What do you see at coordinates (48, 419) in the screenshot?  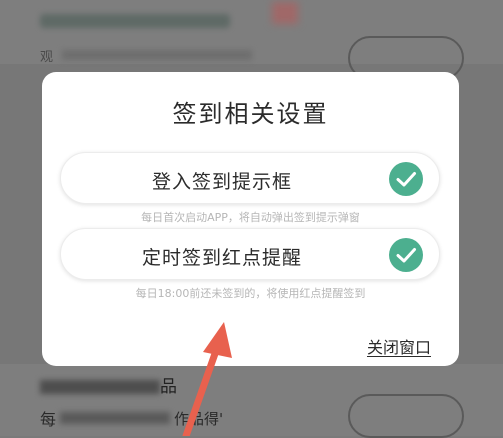 I see `background-row-char: 每` at bounding box center [48, 419].